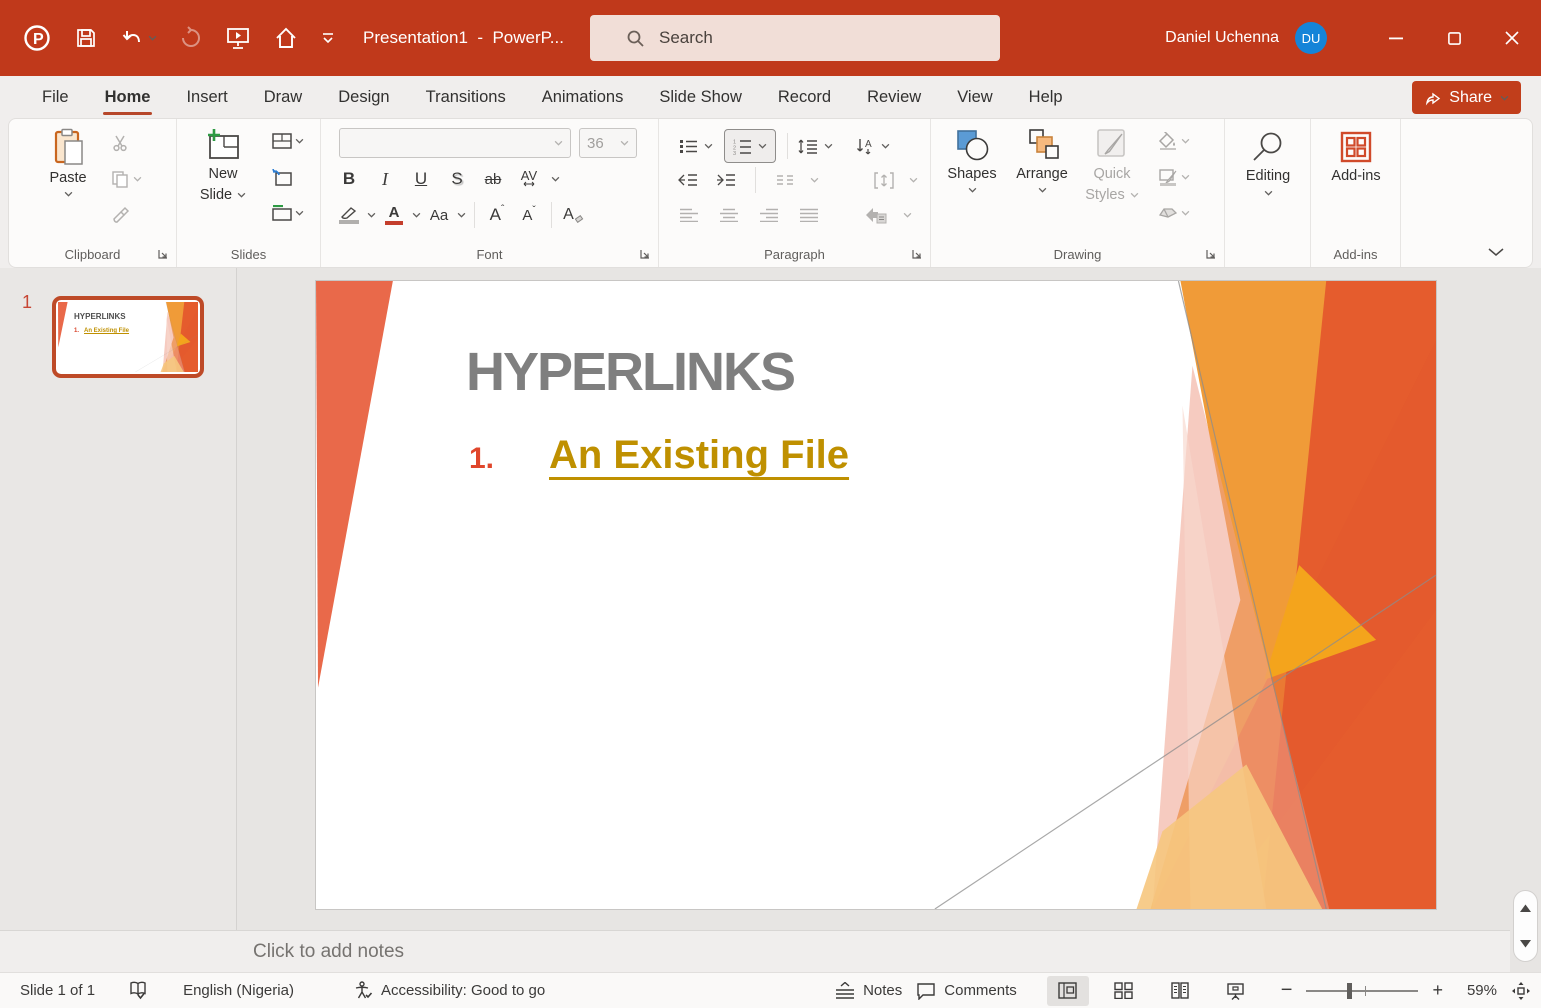 The height and width of the screenshot is (1008, 1541). I want to click on increase-indent-button, so click(726, 180).